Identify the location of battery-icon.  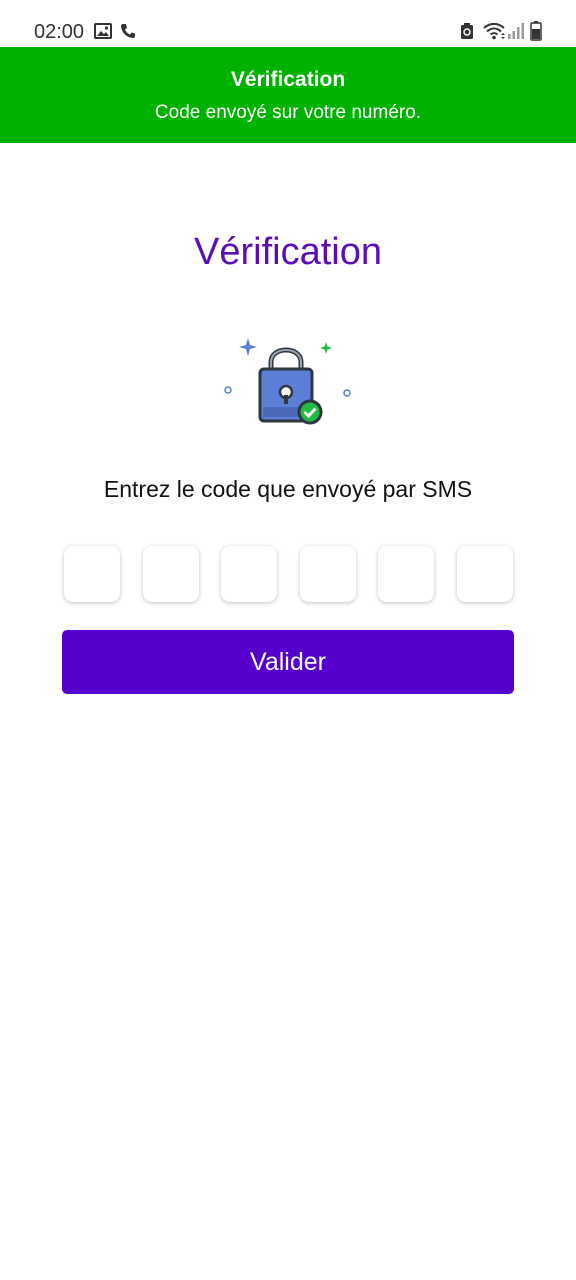
(536, 31).